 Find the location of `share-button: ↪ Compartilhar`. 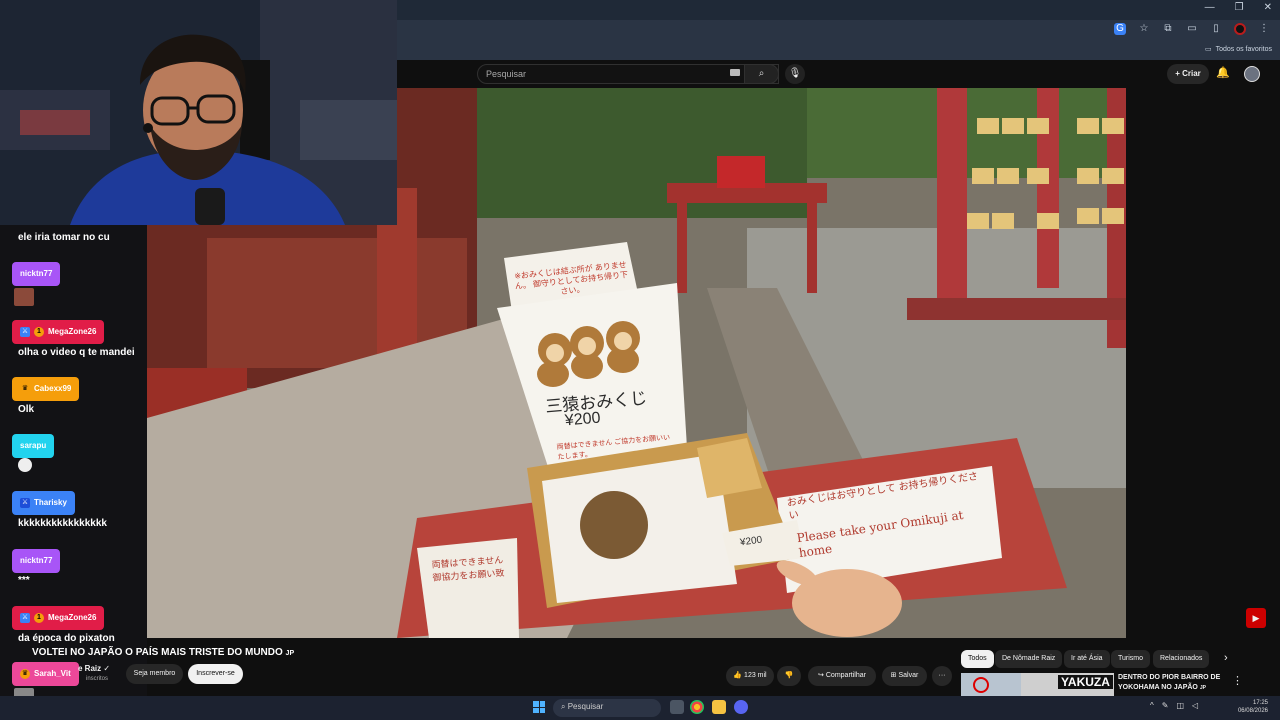

share-button: ↪ Compartilhar is located at coordinates (842, 676).